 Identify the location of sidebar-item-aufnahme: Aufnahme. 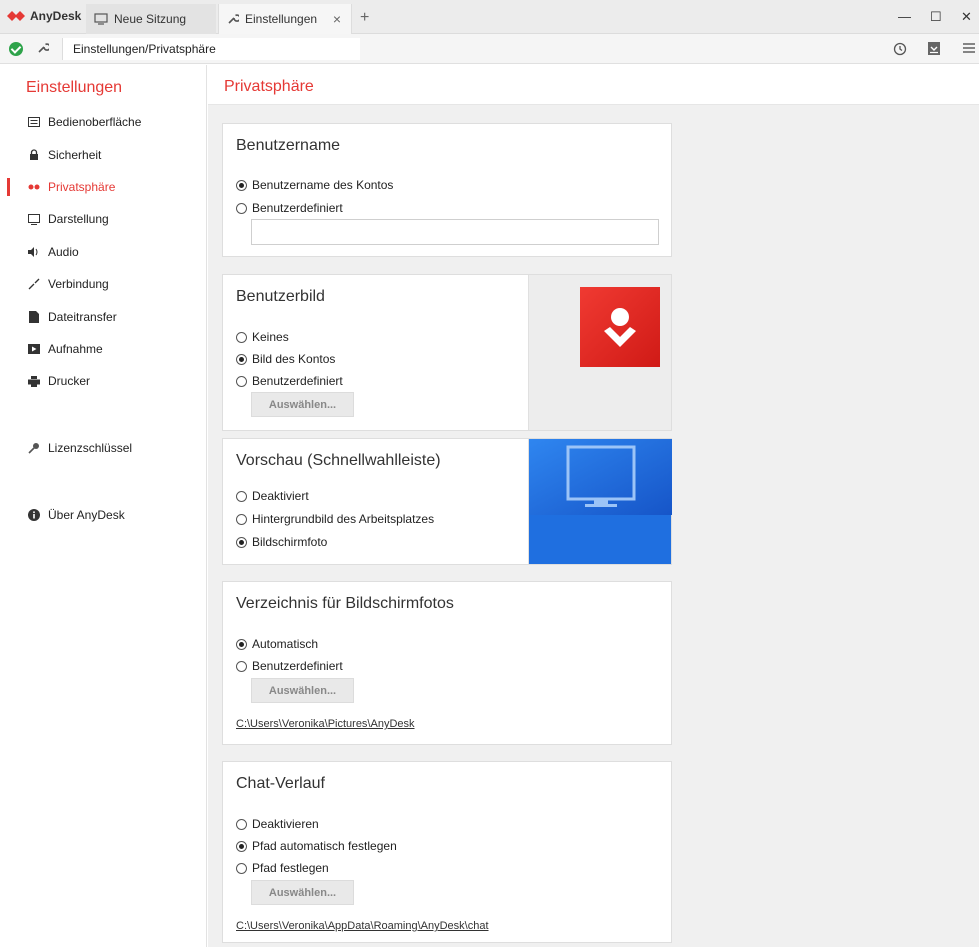
(103, 349).